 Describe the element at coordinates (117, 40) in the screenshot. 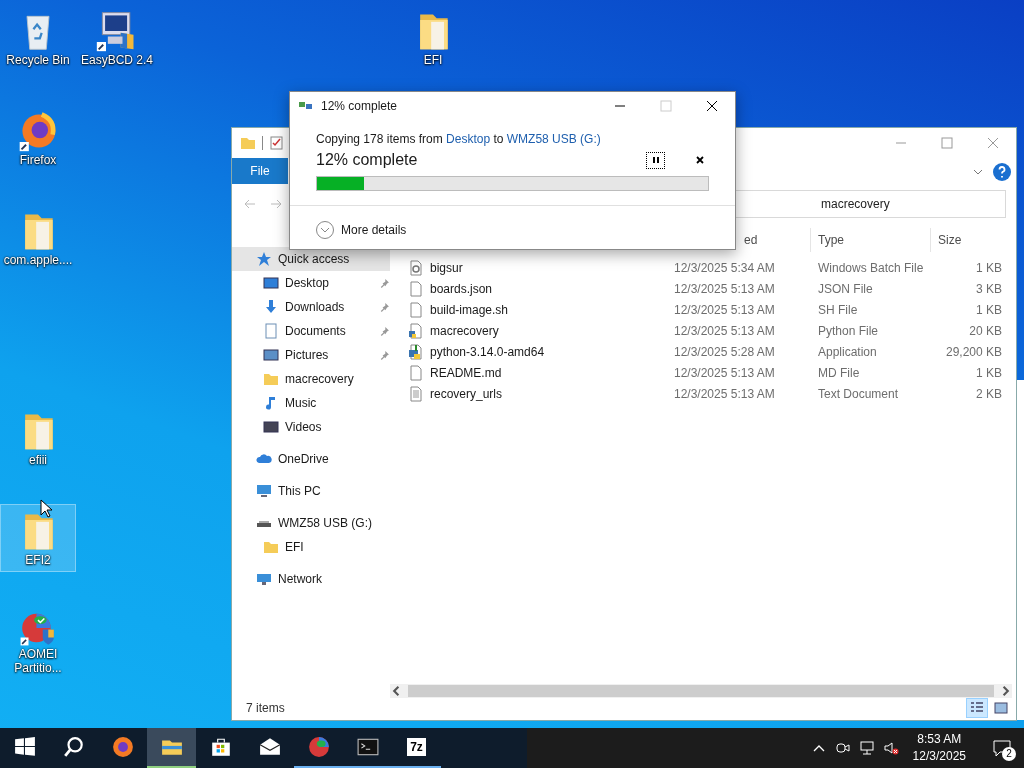

I see `desktop-icon: EasyBCD 2.4` at that location.